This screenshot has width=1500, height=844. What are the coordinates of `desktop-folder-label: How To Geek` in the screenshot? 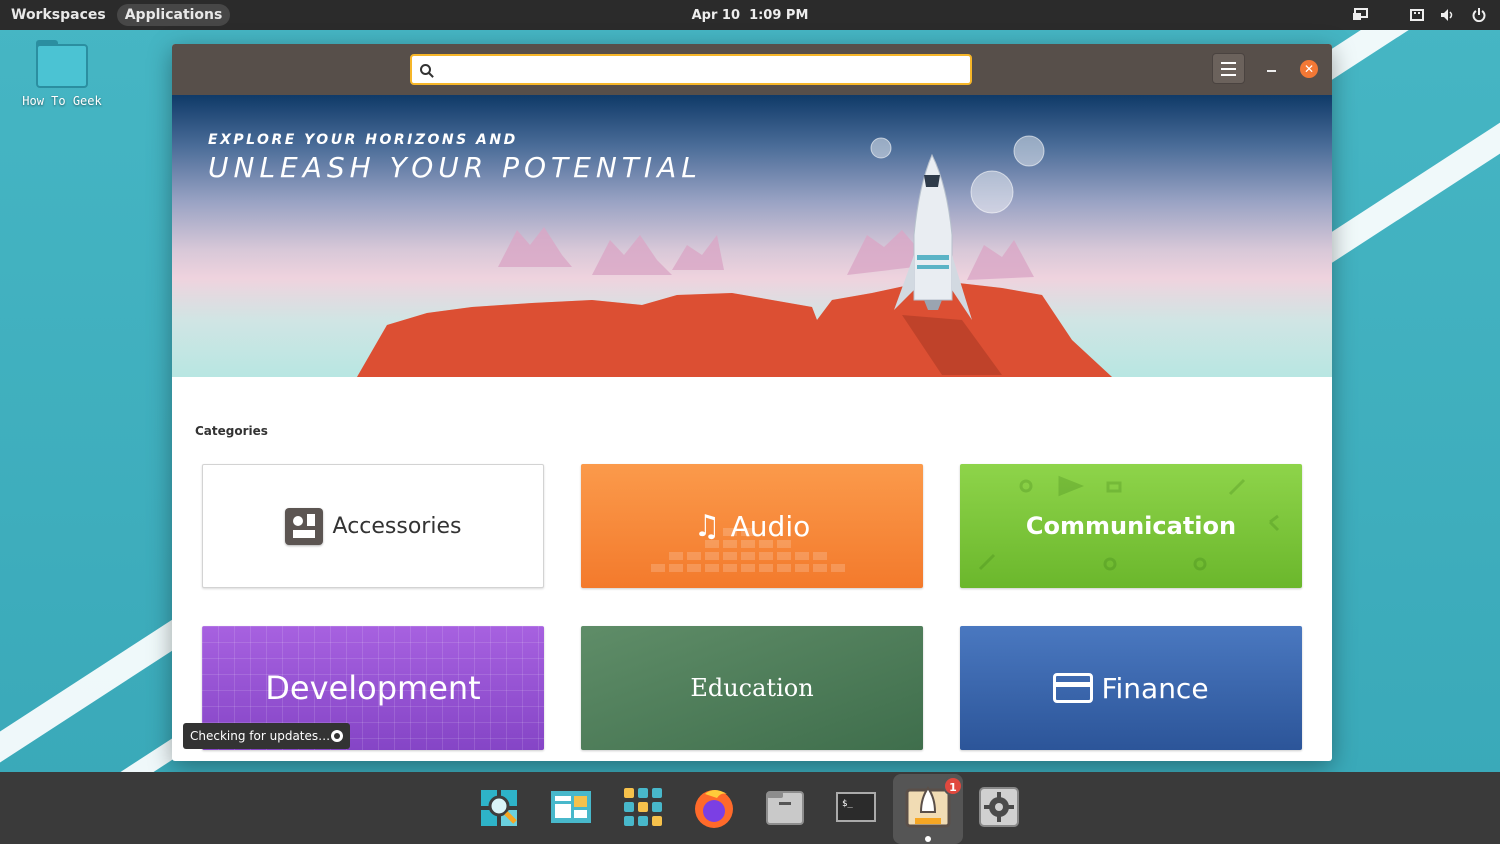 It's located at (62, 101).